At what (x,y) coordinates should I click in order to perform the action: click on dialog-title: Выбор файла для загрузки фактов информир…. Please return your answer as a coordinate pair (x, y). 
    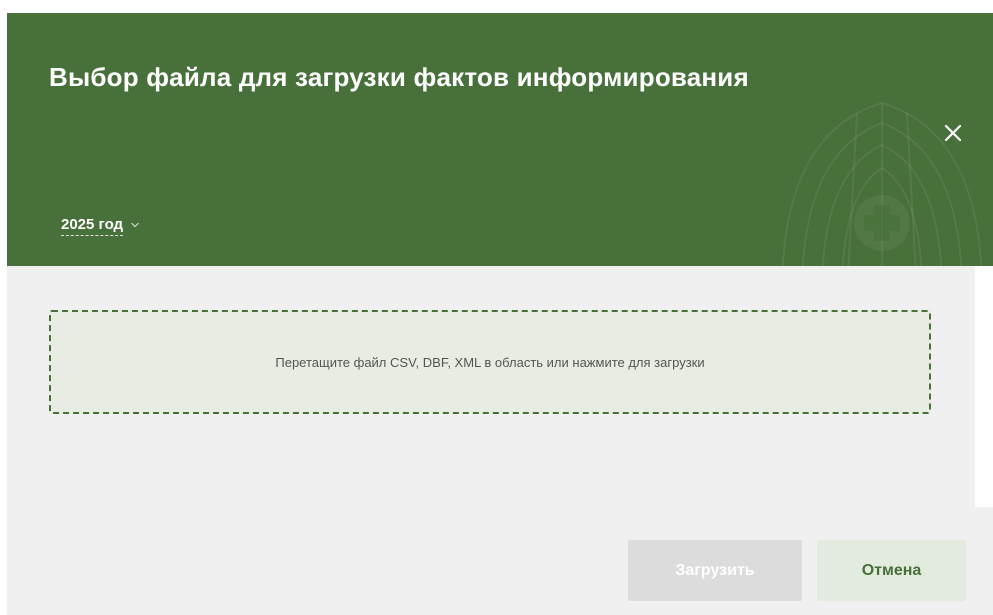
    Looking at the image, I should click on (399, 77).